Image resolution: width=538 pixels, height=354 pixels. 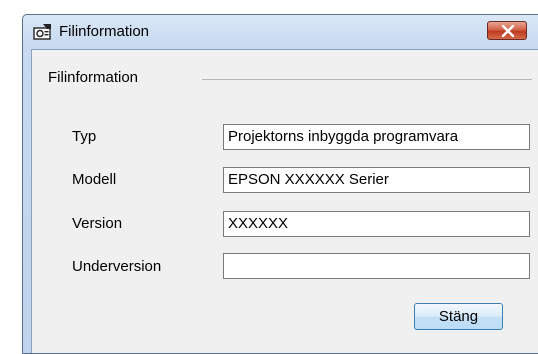 I want to click on close-x-icon, so click(x=508, y=31).